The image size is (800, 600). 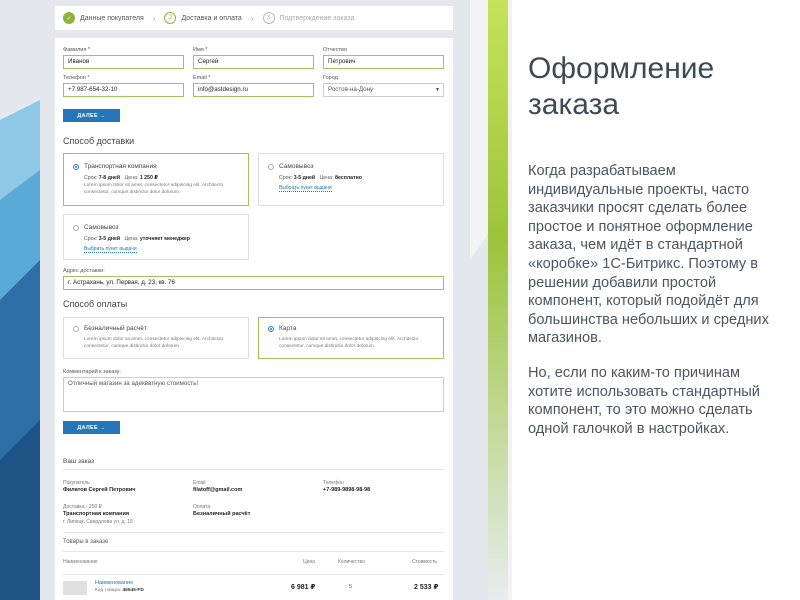 I want to click on order-delivery-label: Доставка - 250 ₽, so click(x=82, y=507).